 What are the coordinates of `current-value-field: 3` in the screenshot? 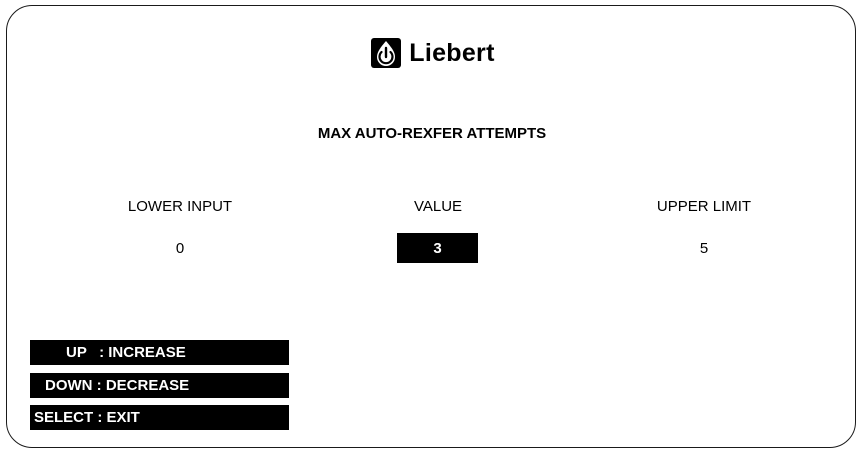 It's located at (437, 248).